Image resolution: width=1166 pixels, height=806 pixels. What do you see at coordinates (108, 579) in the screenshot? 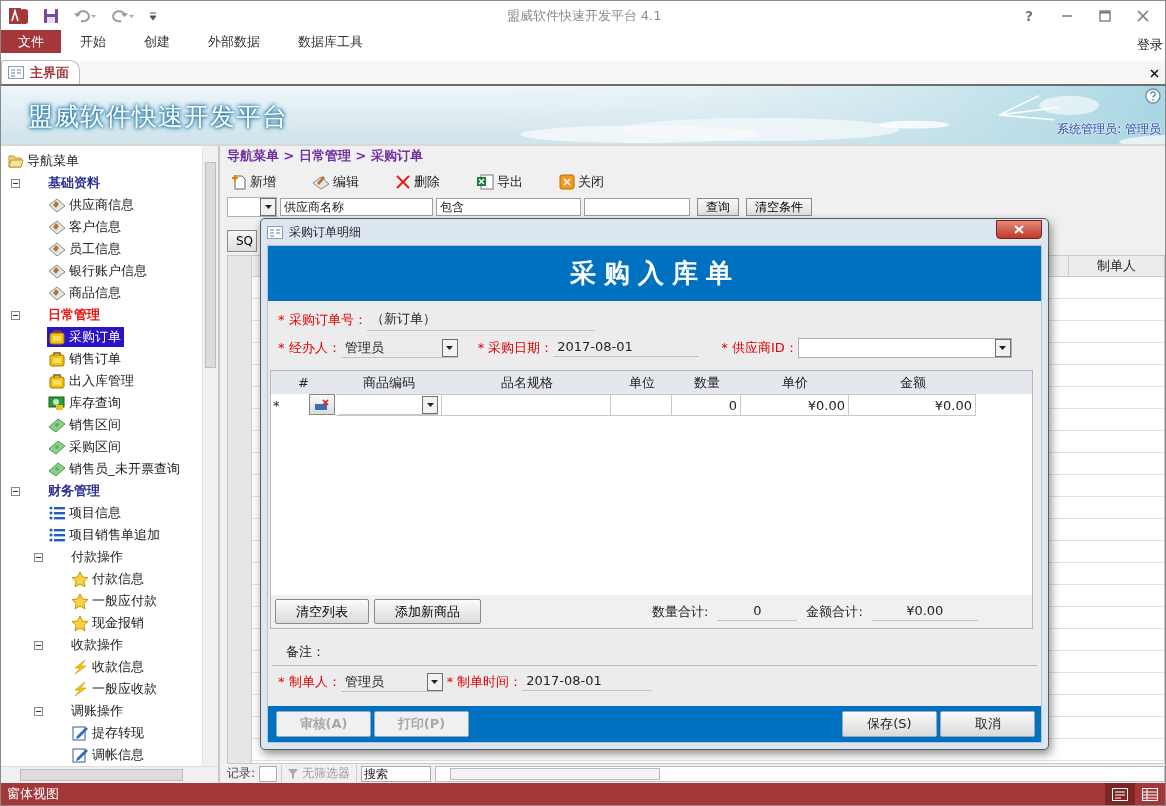
I see `tree-item: 付款信息` at bounding box center [108, 579].